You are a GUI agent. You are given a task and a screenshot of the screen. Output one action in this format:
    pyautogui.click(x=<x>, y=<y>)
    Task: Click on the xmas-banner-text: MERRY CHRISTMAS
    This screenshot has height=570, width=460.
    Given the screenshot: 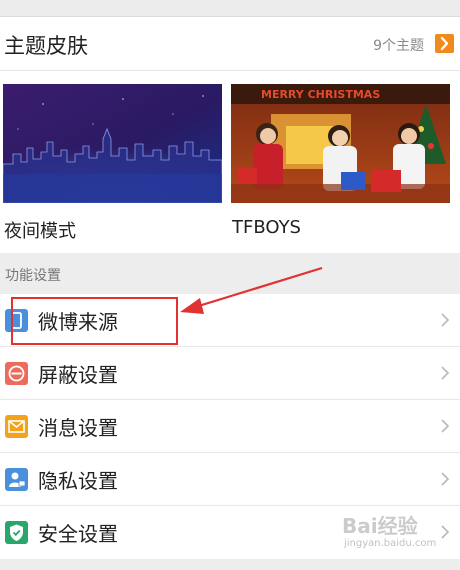 What is the action you would take?
    pyautogui.click(x=320, y=94)
    